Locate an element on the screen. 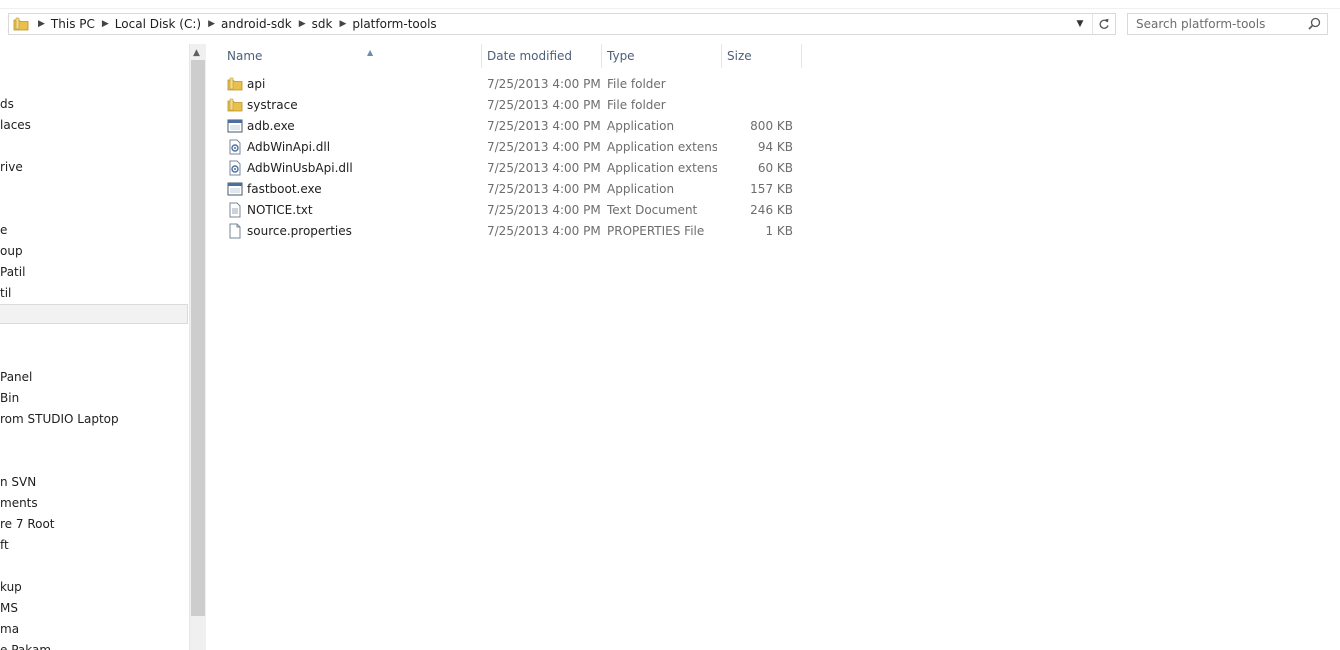  file-row: api 7/25/2013 4:00 PM File folder is located at coordinates (510, 84).